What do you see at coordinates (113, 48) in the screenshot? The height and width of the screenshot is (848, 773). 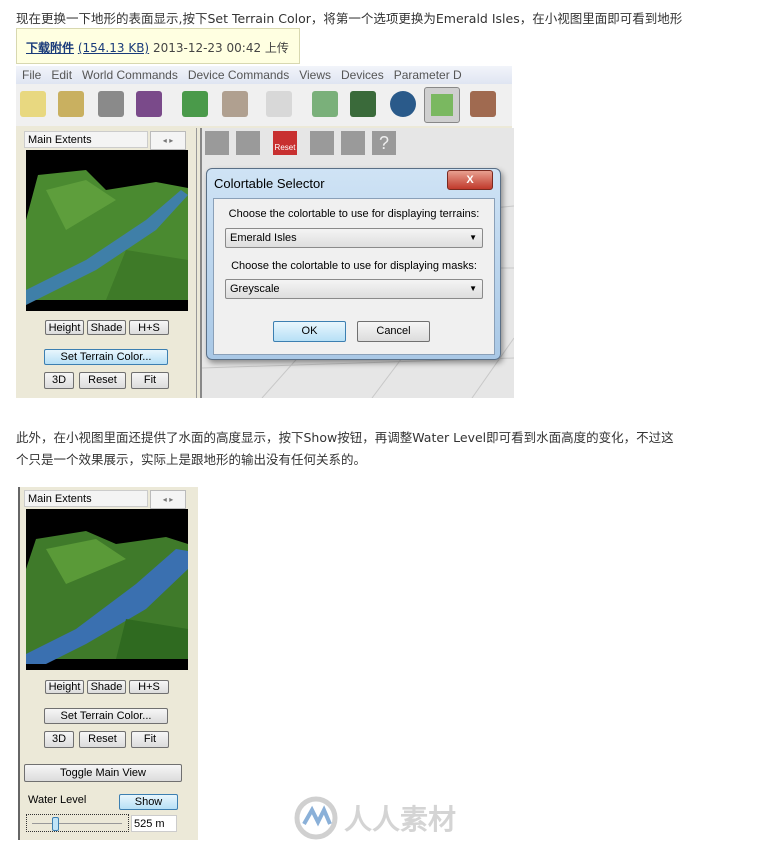 I see `file-size: (154.13 KB)` at bounding box center [113, 48].